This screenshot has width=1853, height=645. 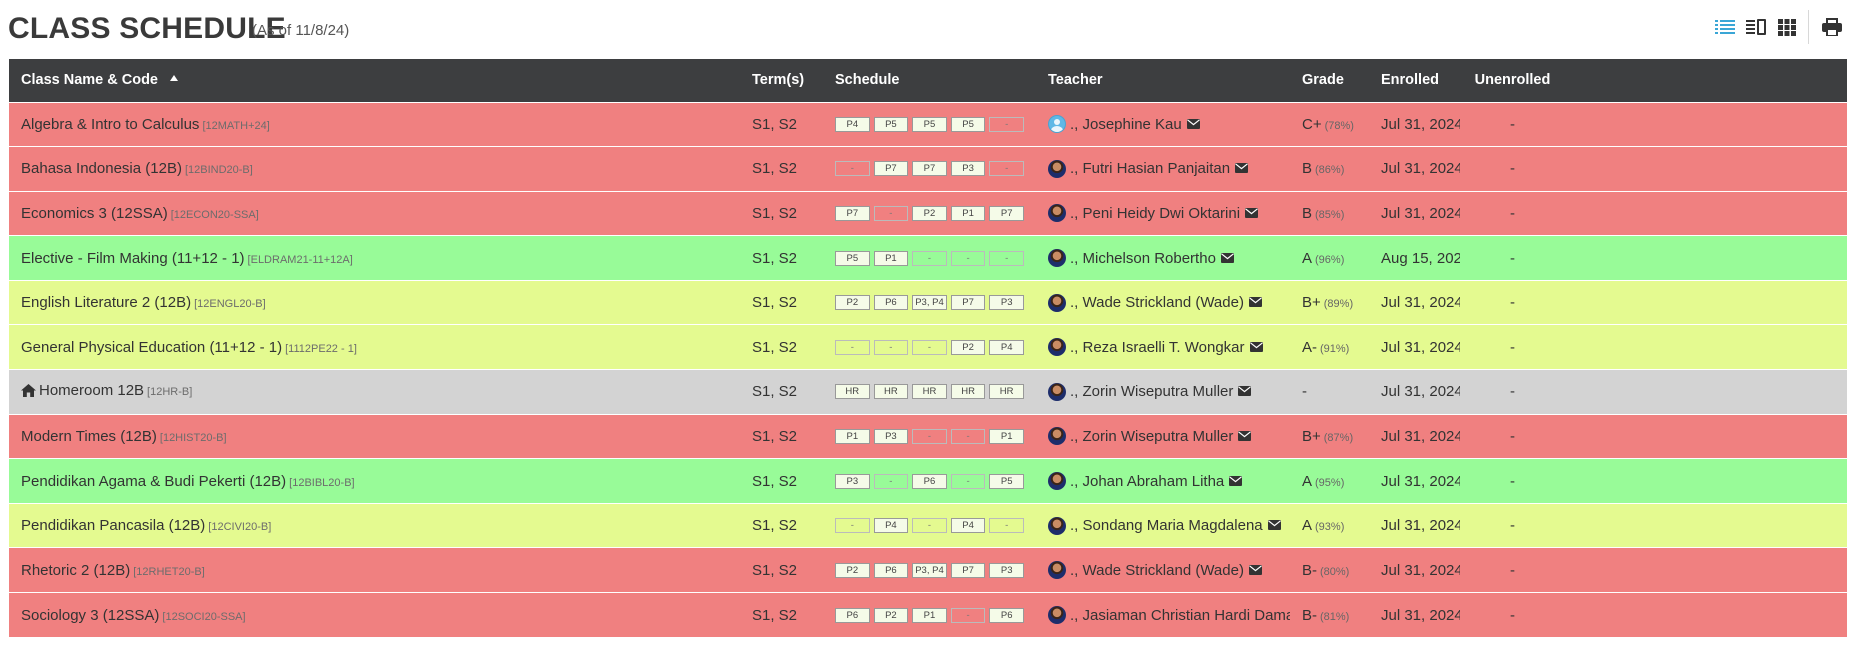 What do you see at coordinates (891, 392) in the screenshot?
I see `schedule-period-cell: HR` at bounding box center [891, 392].